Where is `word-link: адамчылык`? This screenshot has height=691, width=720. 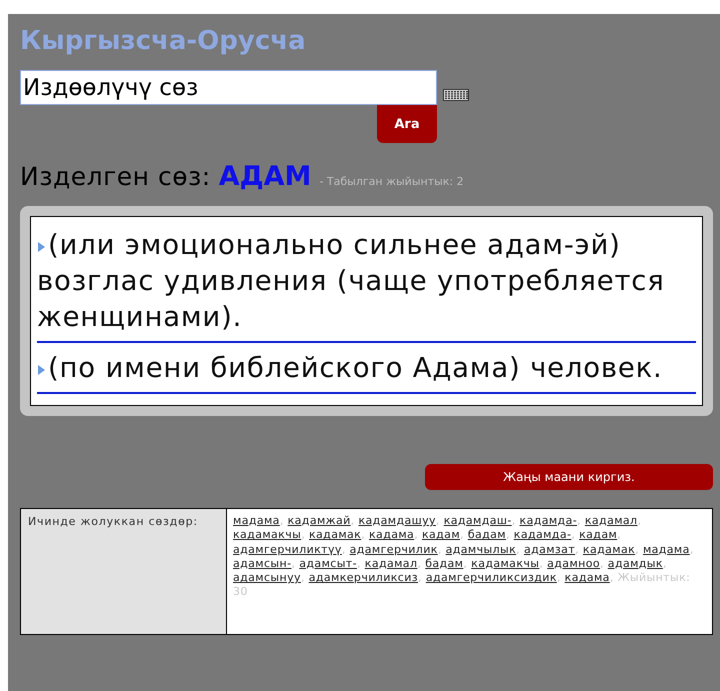 word-link: адамчылык is located at coordinates (481, 549).